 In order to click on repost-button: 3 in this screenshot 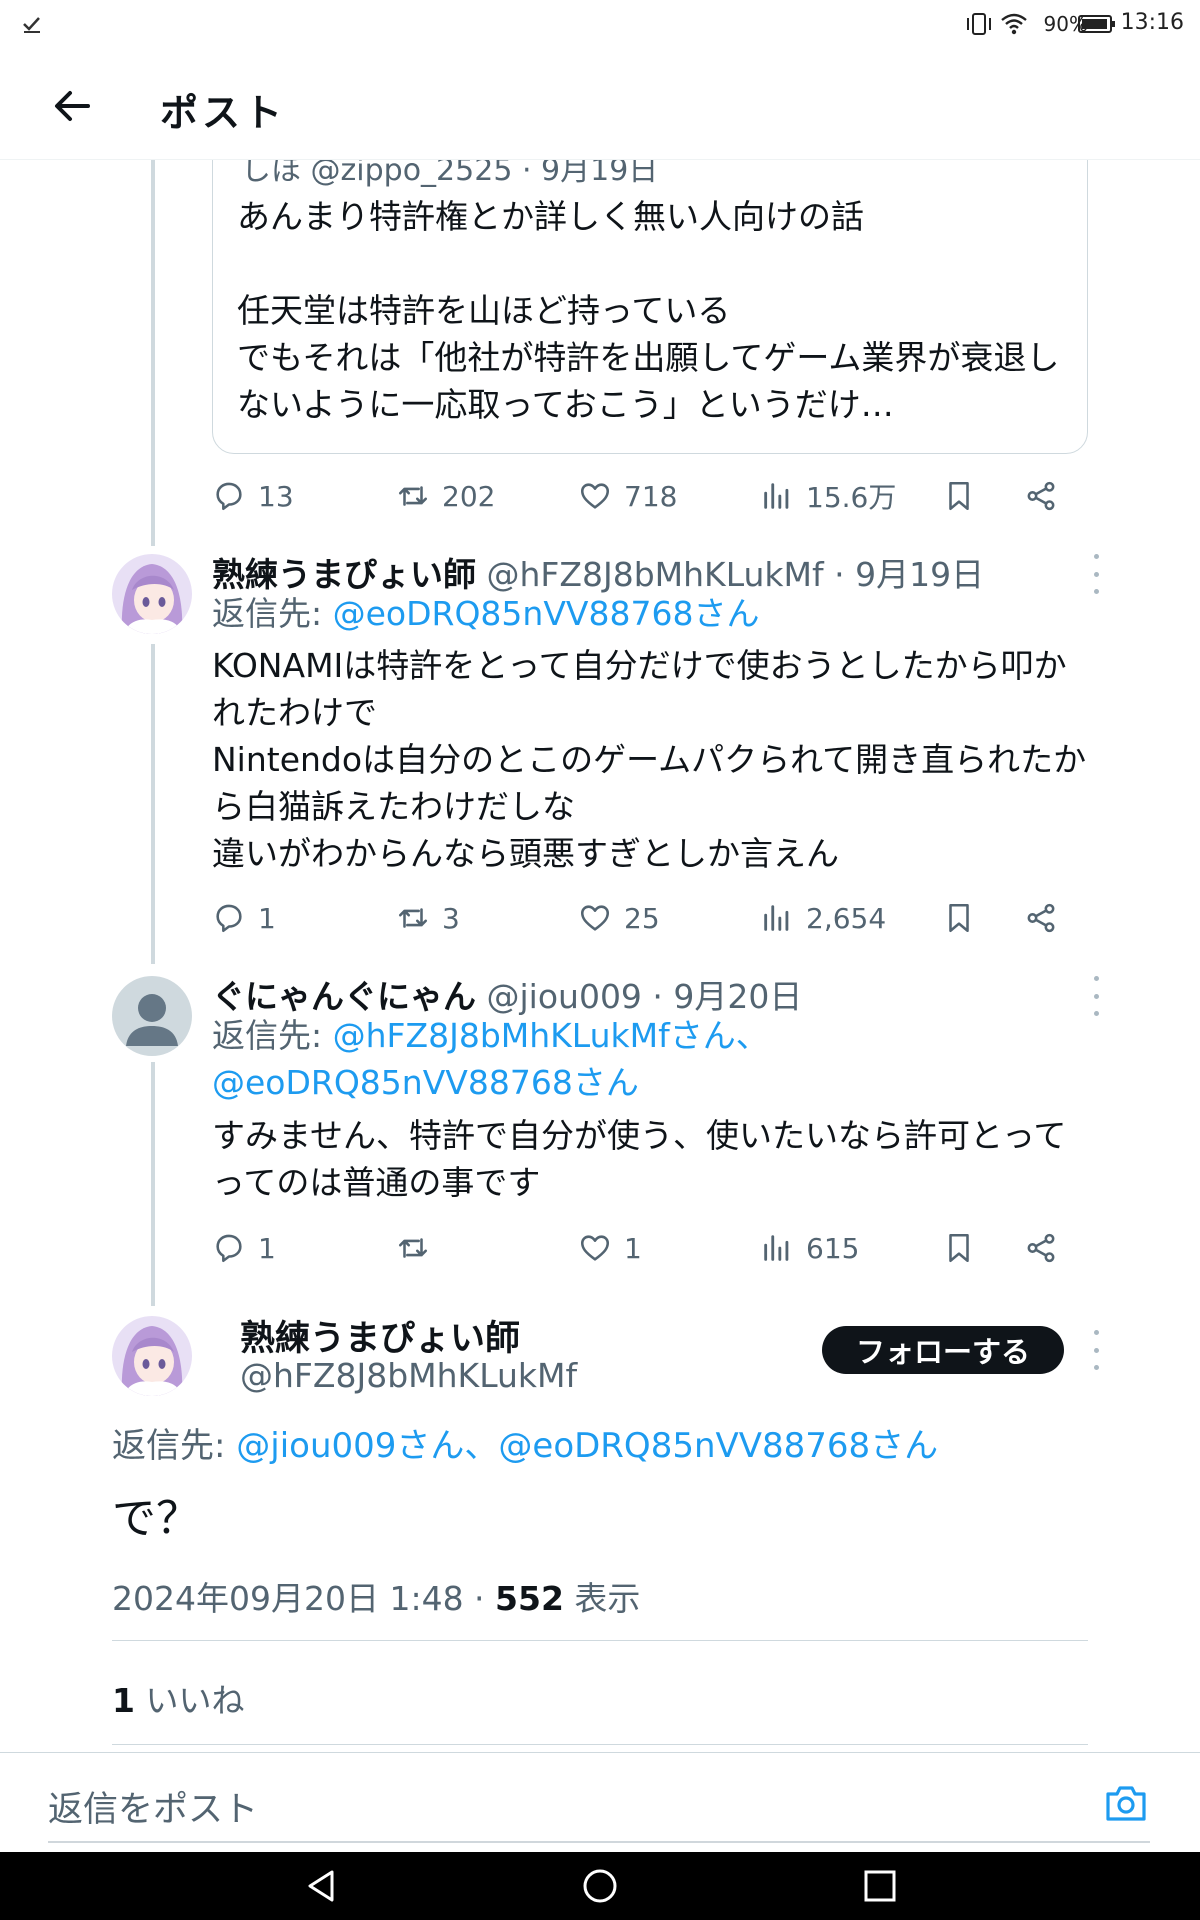, I will do `click(428, 918)`.